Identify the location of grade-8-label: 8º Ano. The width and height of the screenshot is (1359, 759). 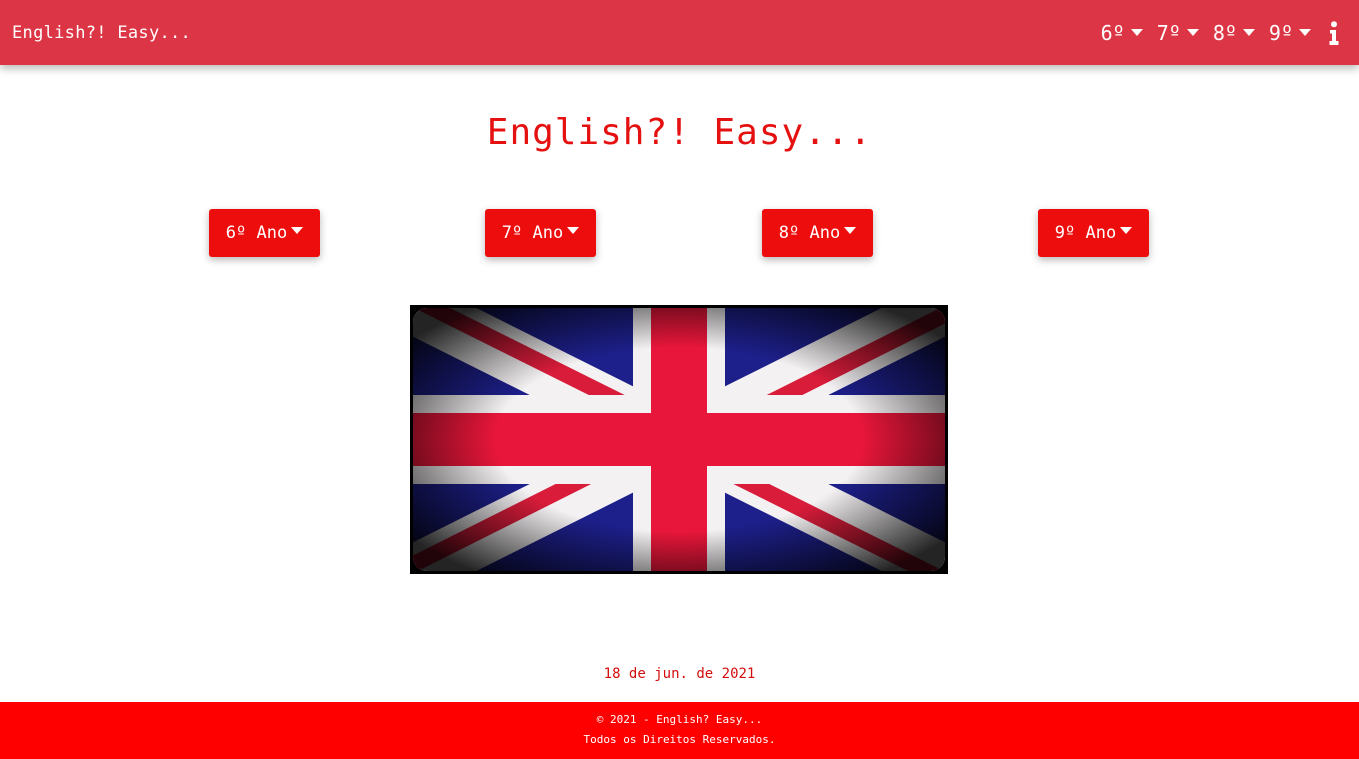
(809, 233).